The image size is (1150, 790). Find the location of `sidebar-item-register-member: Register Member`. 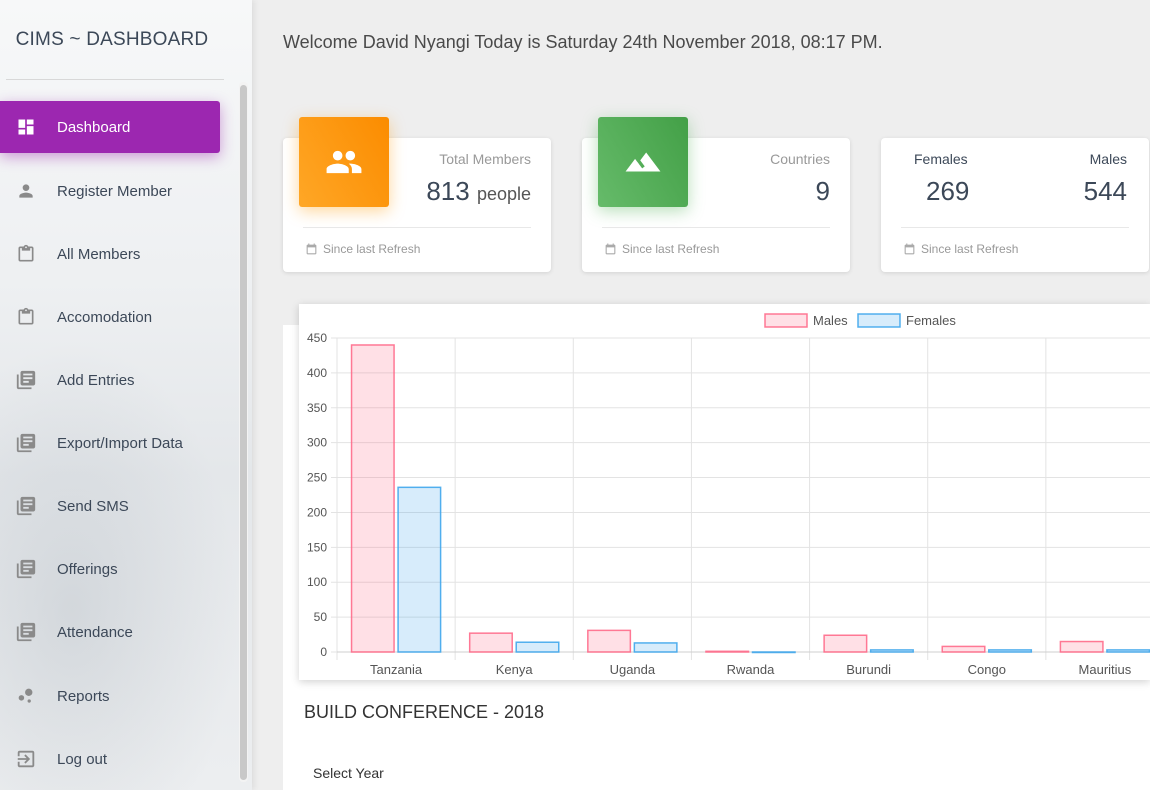

sidebar-item-register-member: Register Member is located at coordinates (110, 191).